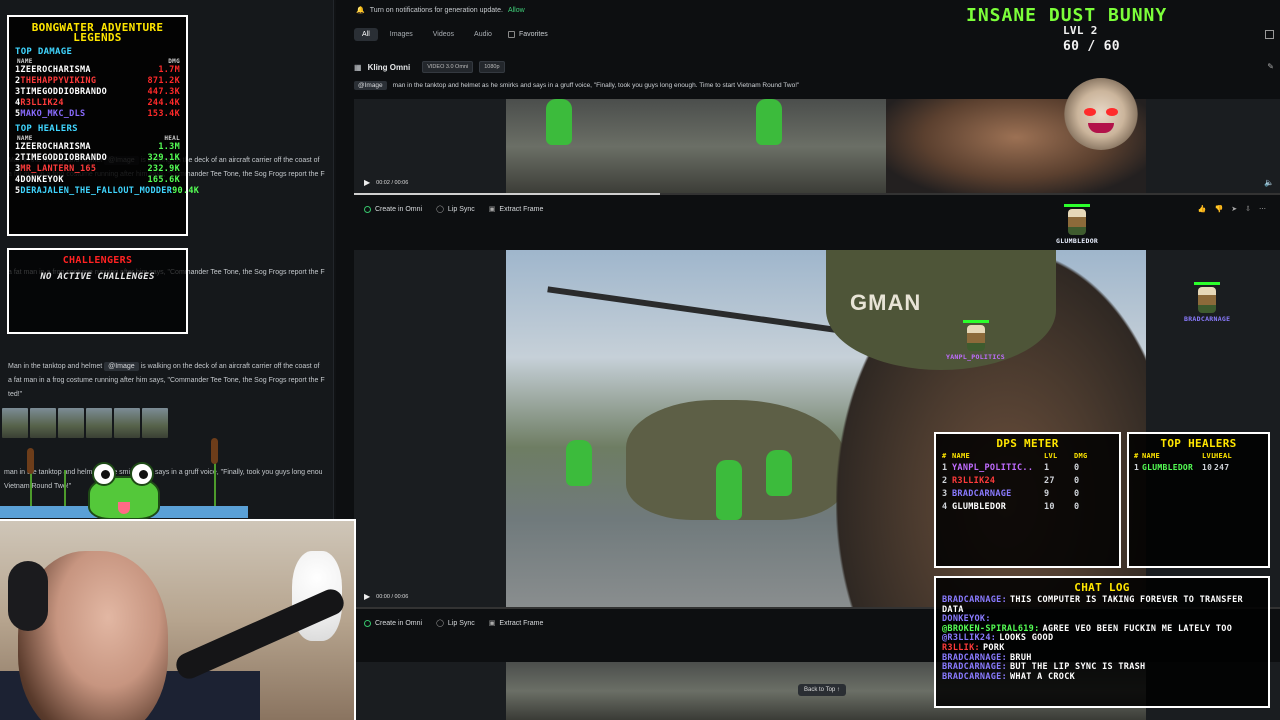  Describe the element at coordinates (25, 61) in the screenshot. I see `header-name: NAME` at that location.